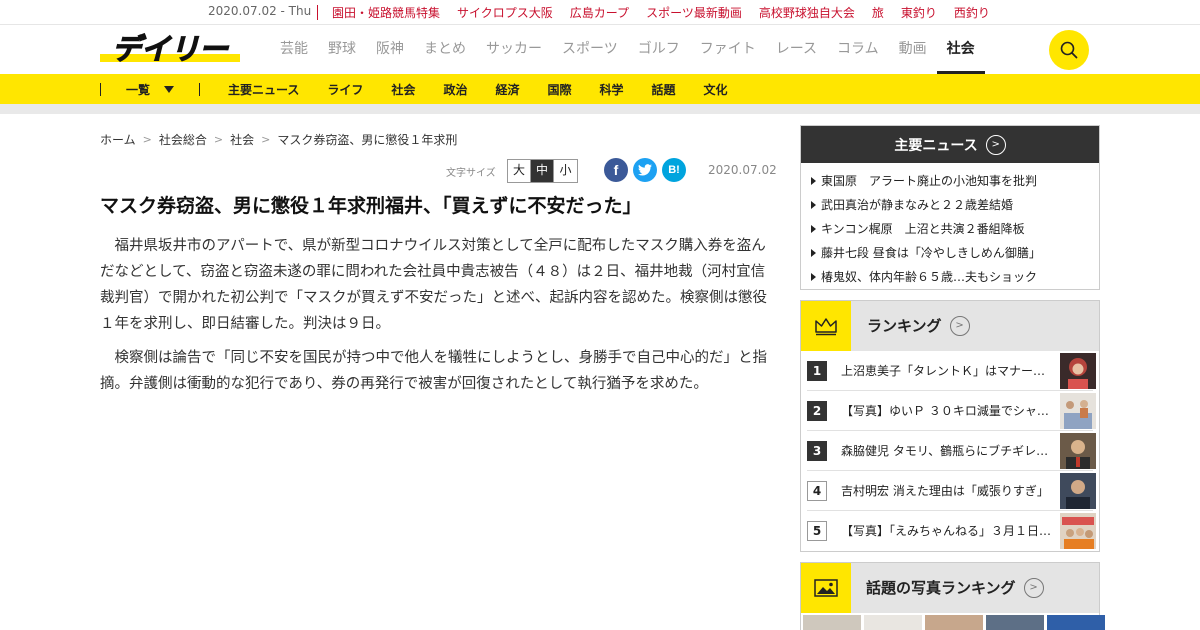 This screenshot has width=1200, height=630. Describe the element at coordinates (169, 89) in the screenshot. I see `triangle-down-icon` at that location.